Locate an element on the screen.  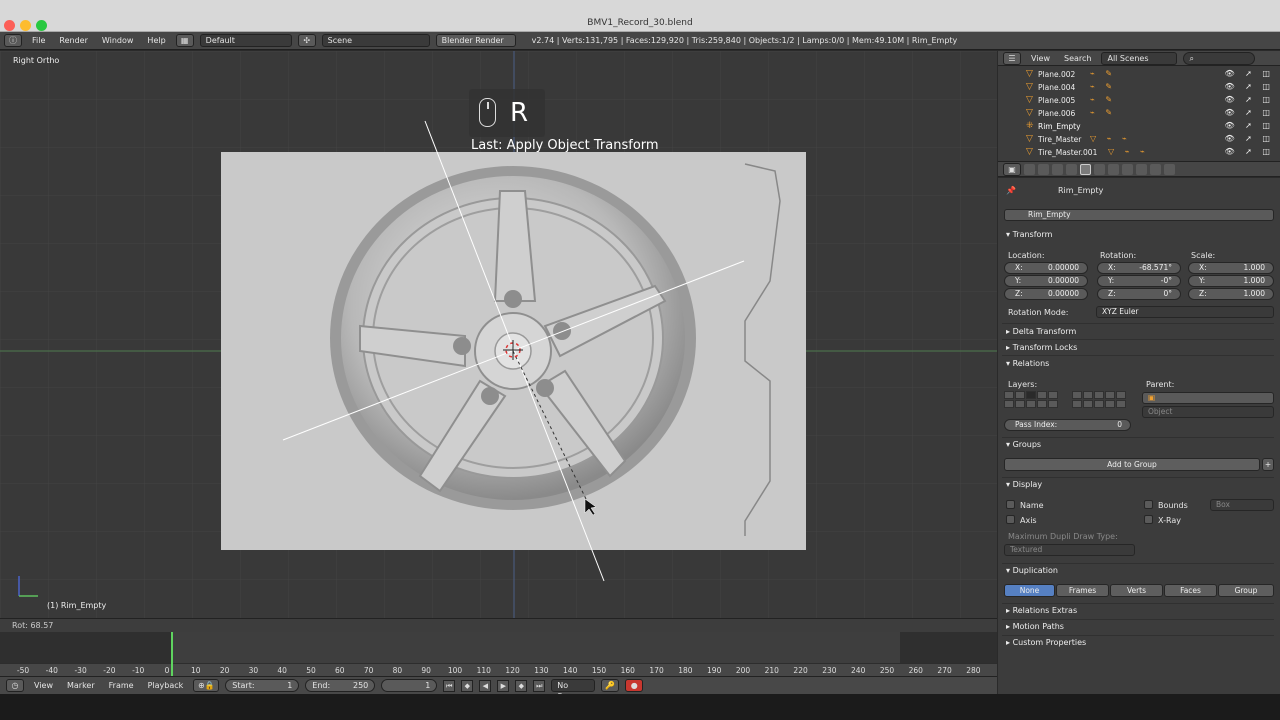
panel-display-header: ▾ Display is located at coordinates (1024, 484).